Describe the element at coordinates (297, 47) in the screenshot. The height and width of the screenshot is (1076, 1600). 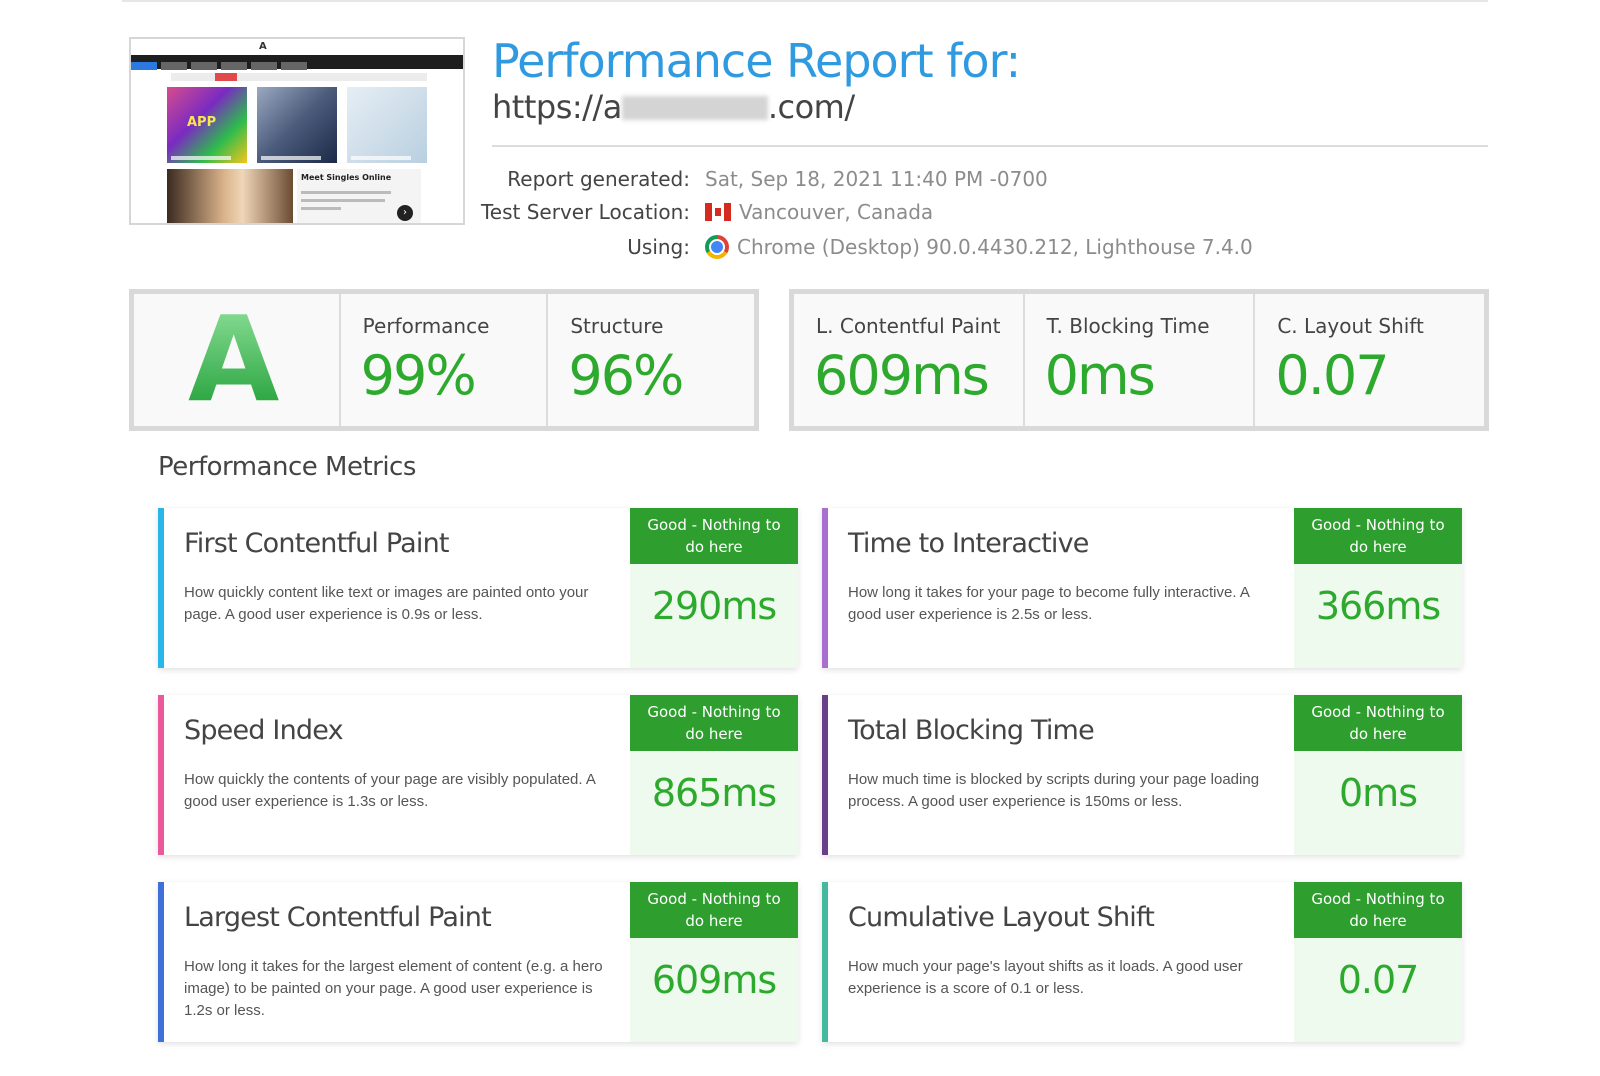
I see `thumb-header: A` at that location.